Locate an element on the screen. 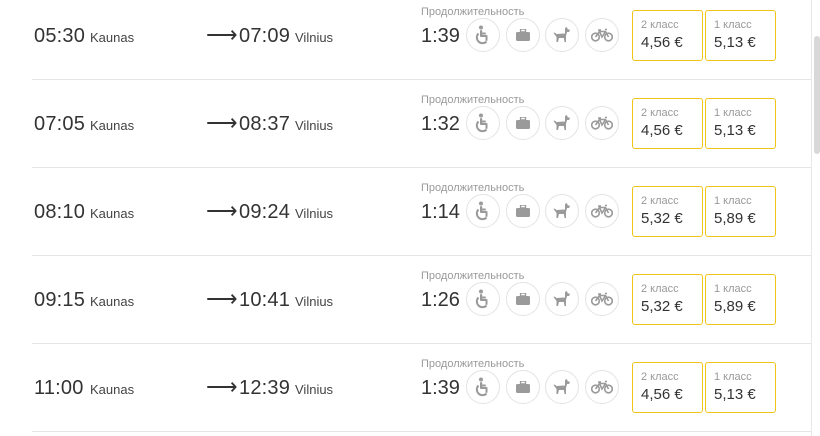 The width and height of the screenshot is (820, 436). arrival-time: 12:39 is located at coordinates (265, 388).